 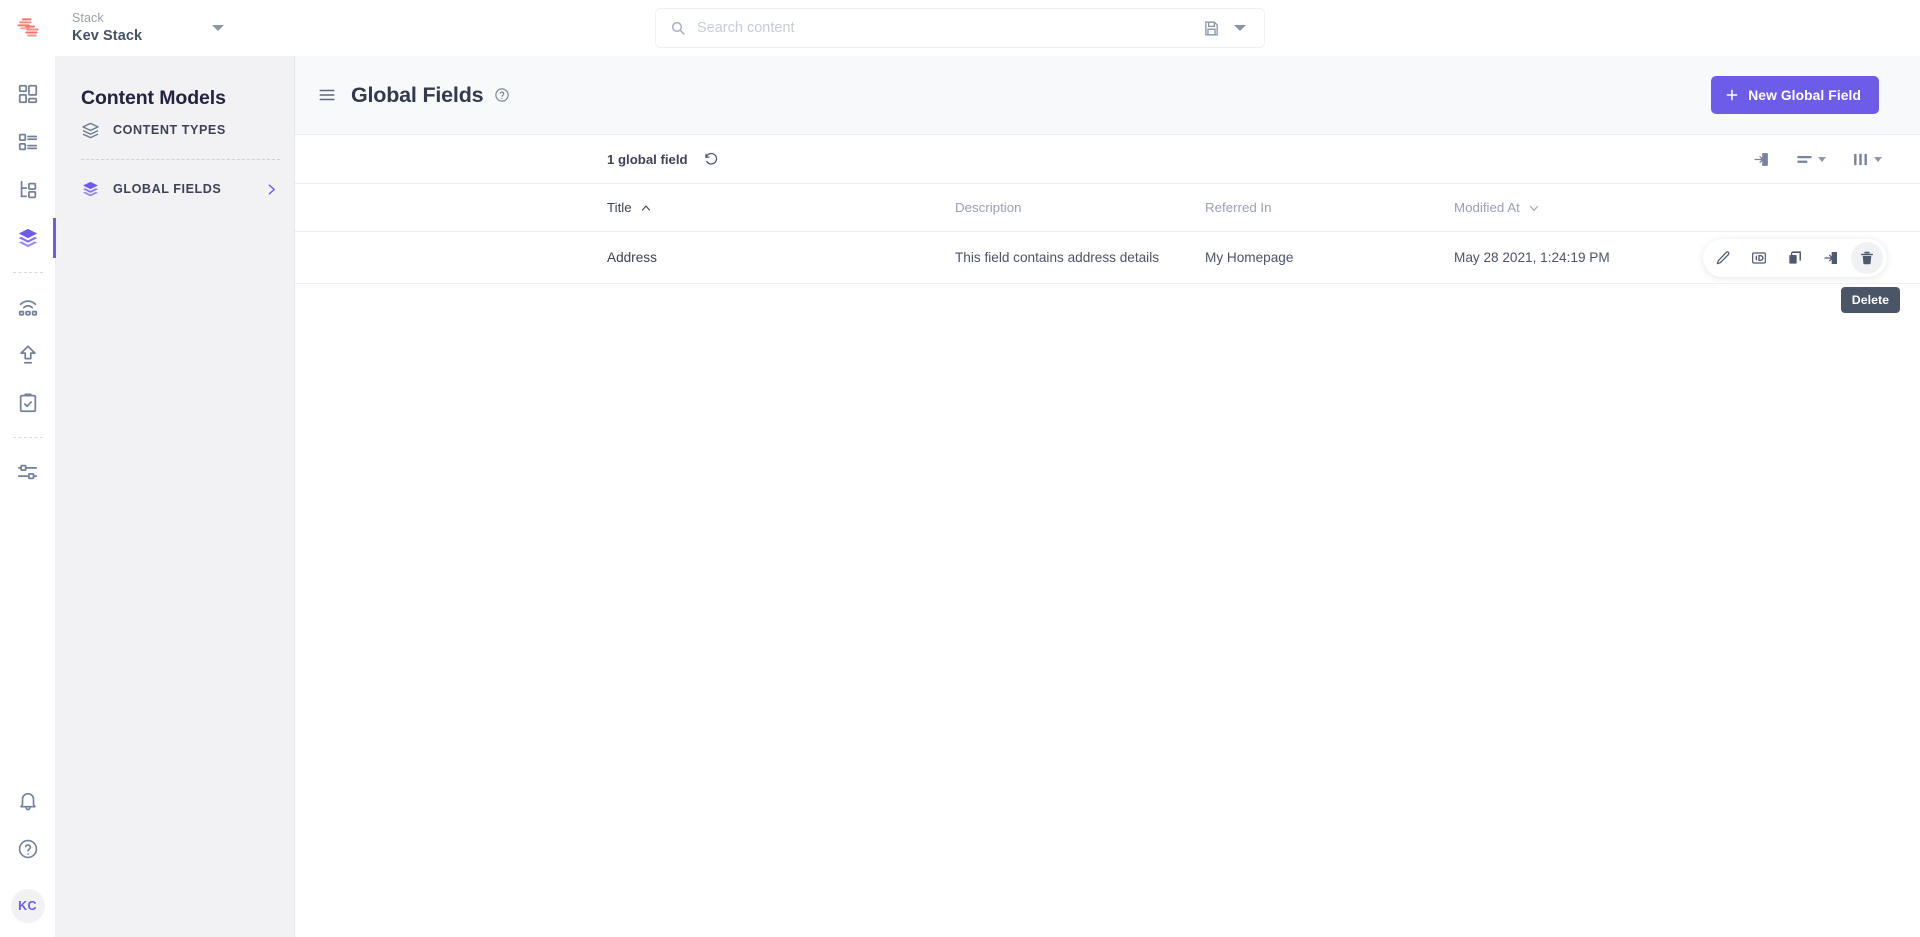 I want to click on row-action-duplicate, so click(x=1795, y=258).